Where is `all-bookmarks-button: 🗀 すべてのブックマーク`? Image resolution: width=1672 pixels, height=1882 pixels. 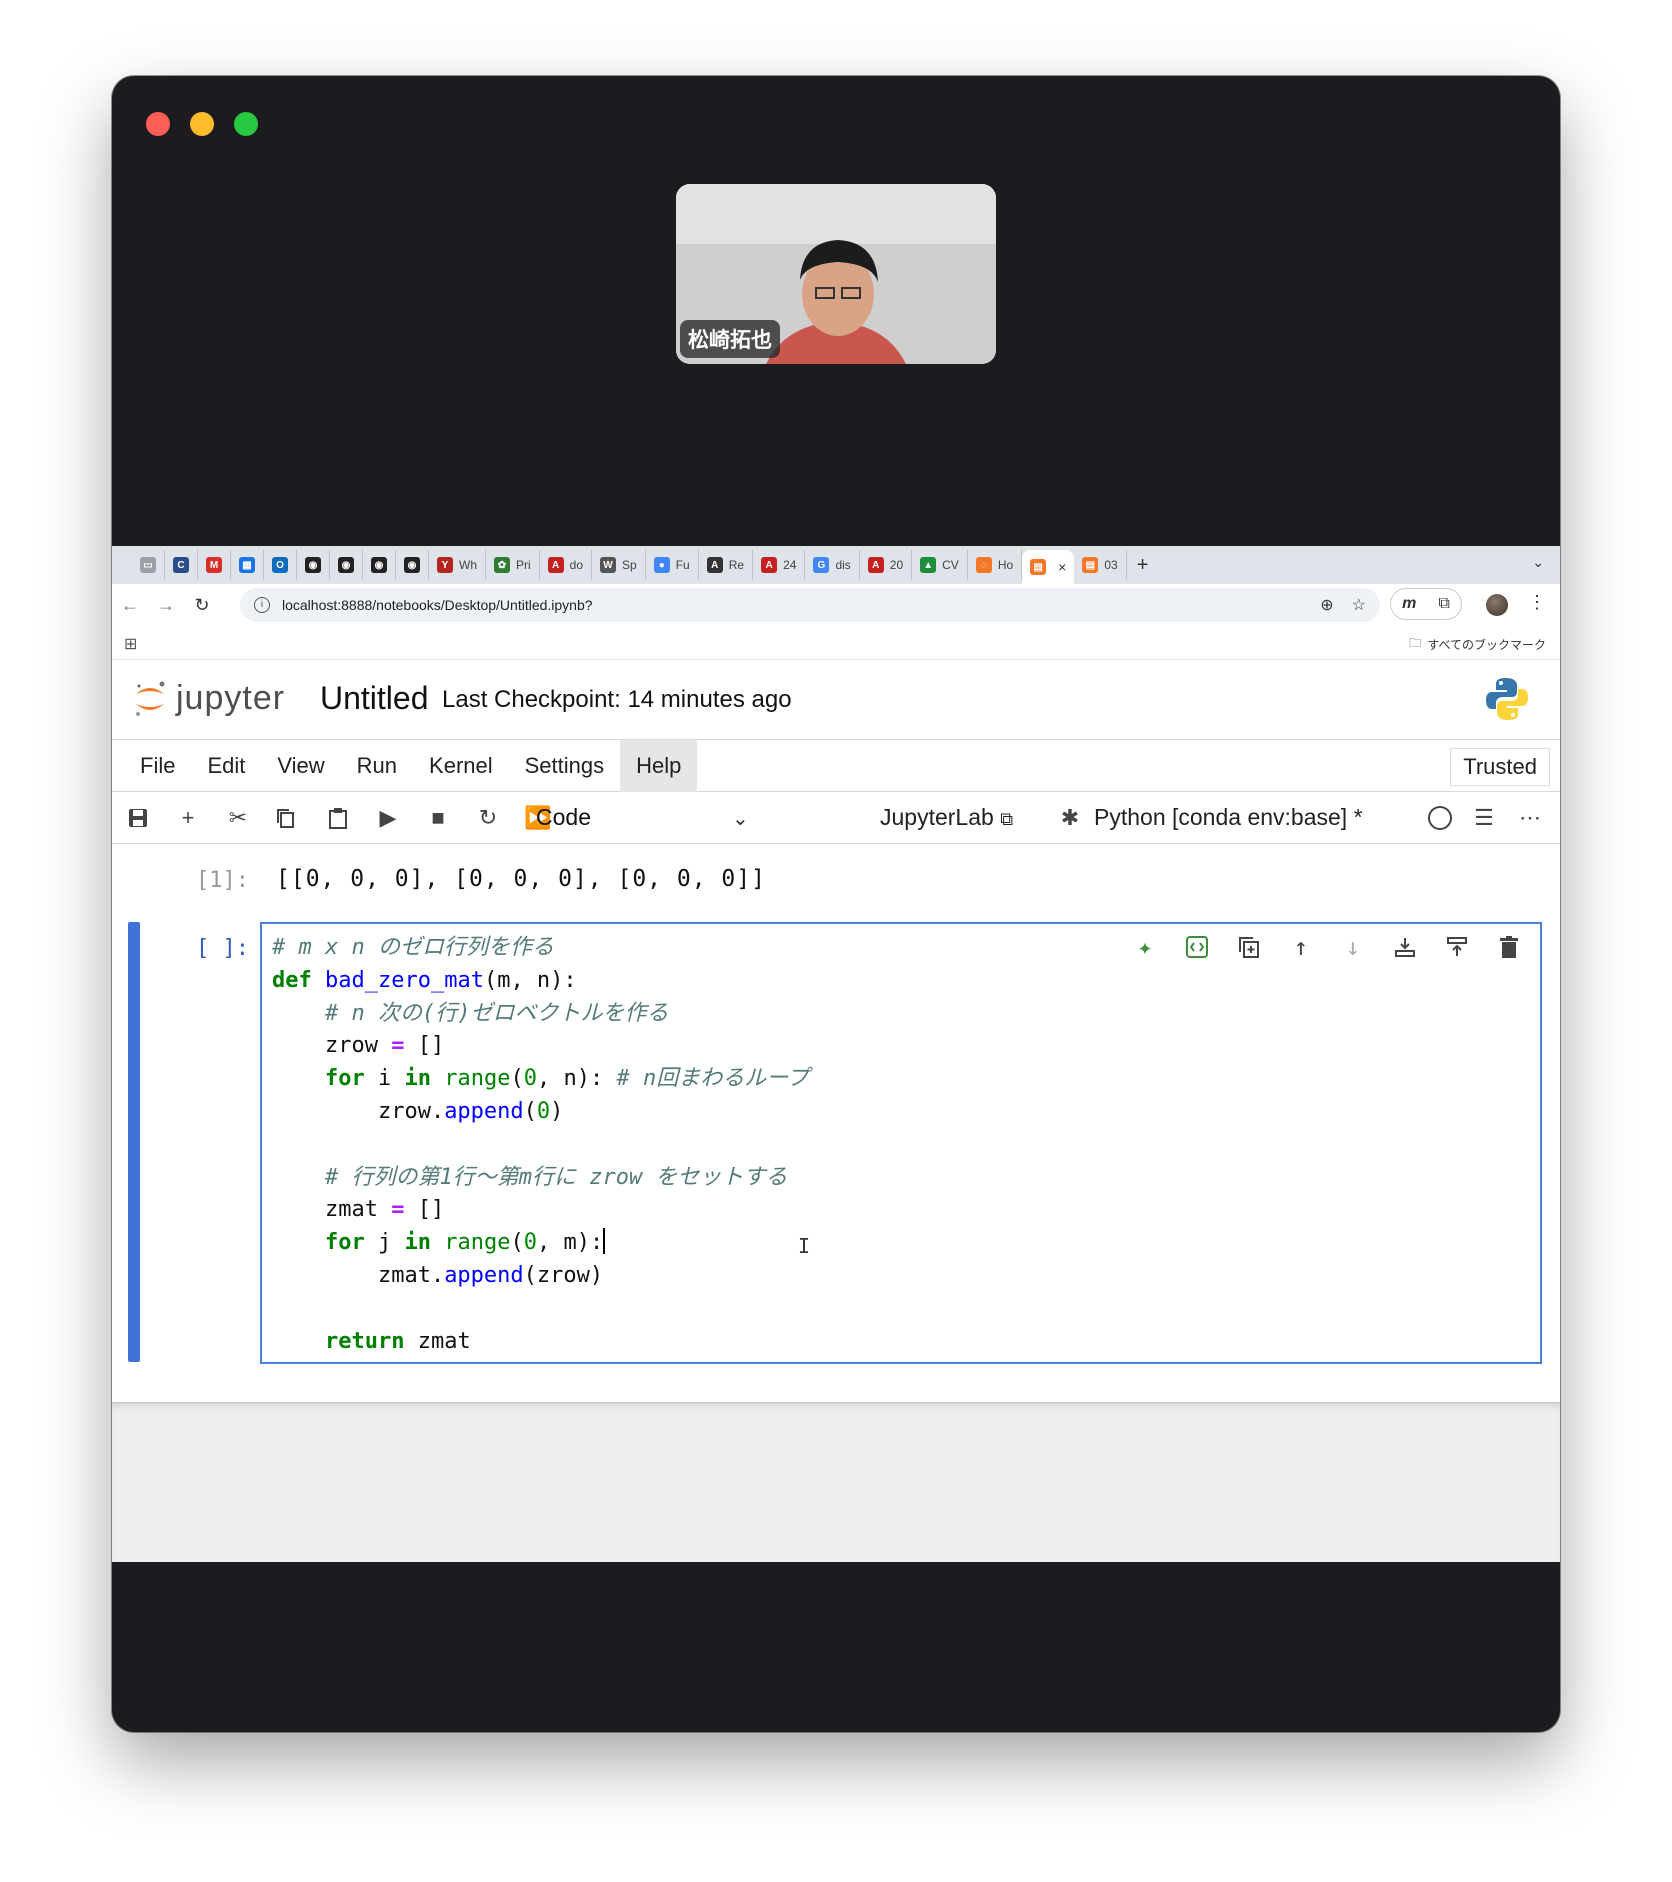
all-bookmarks-button: 🗀 すべてのブックマーク is located at coordinates (1477, 644).